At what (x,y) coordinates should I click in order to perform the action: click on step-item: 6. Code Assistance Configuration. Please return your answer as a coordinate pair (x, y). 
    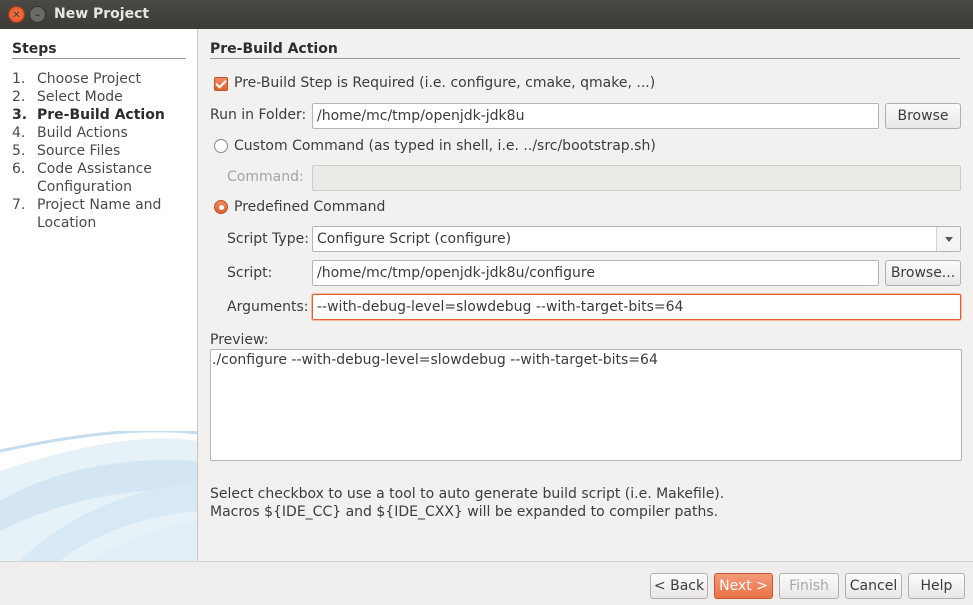
    Looking at the image, I should click on (99, 178).